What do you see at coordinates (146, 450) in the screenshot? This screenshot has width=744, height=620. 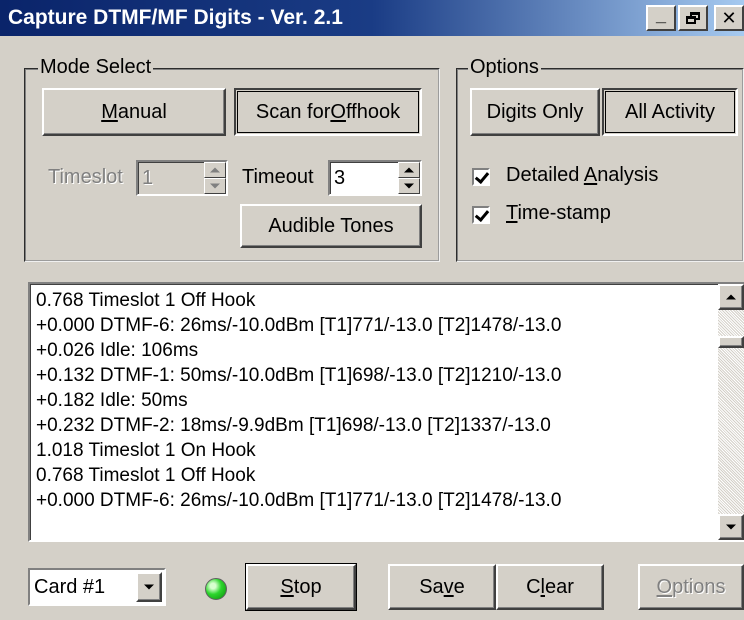 I see `log-line: 1.018 Timeslot 1 On Hook` at bounding box center [146, 450].